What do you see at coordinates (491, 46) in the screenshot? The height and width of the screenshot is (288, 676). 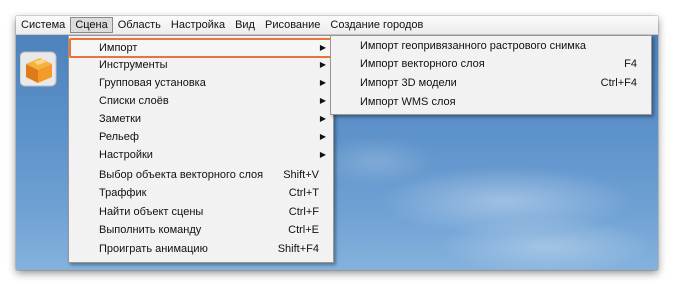 I see `menu-item-import-georeferenced-raster: Импорт геопривязанного растрового снимка` at bounding box center [491, 46].